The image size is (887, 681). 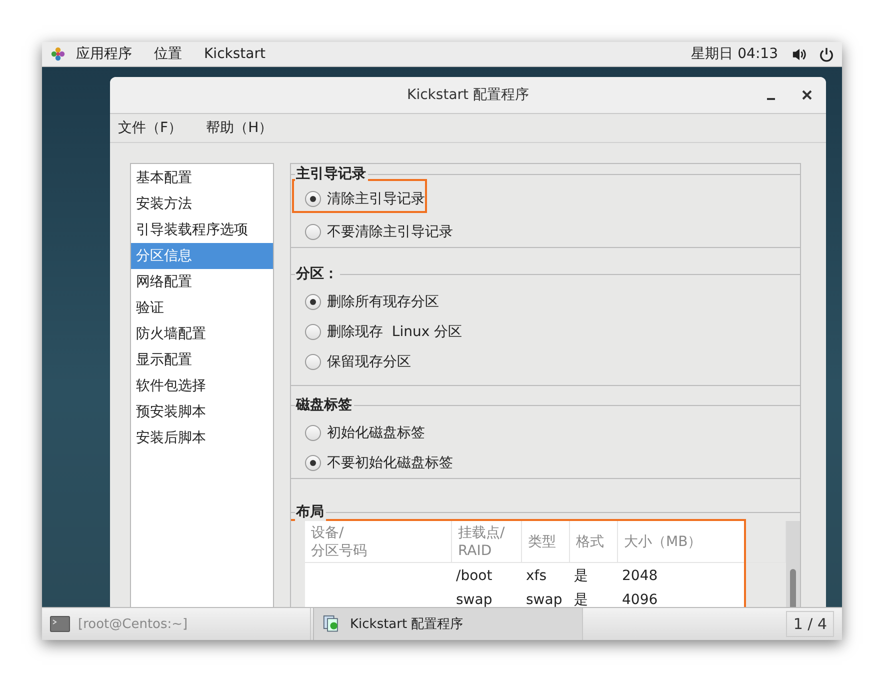 I want to click on radio-label: 初始化磁盘标签, so click(x=376, y=433).